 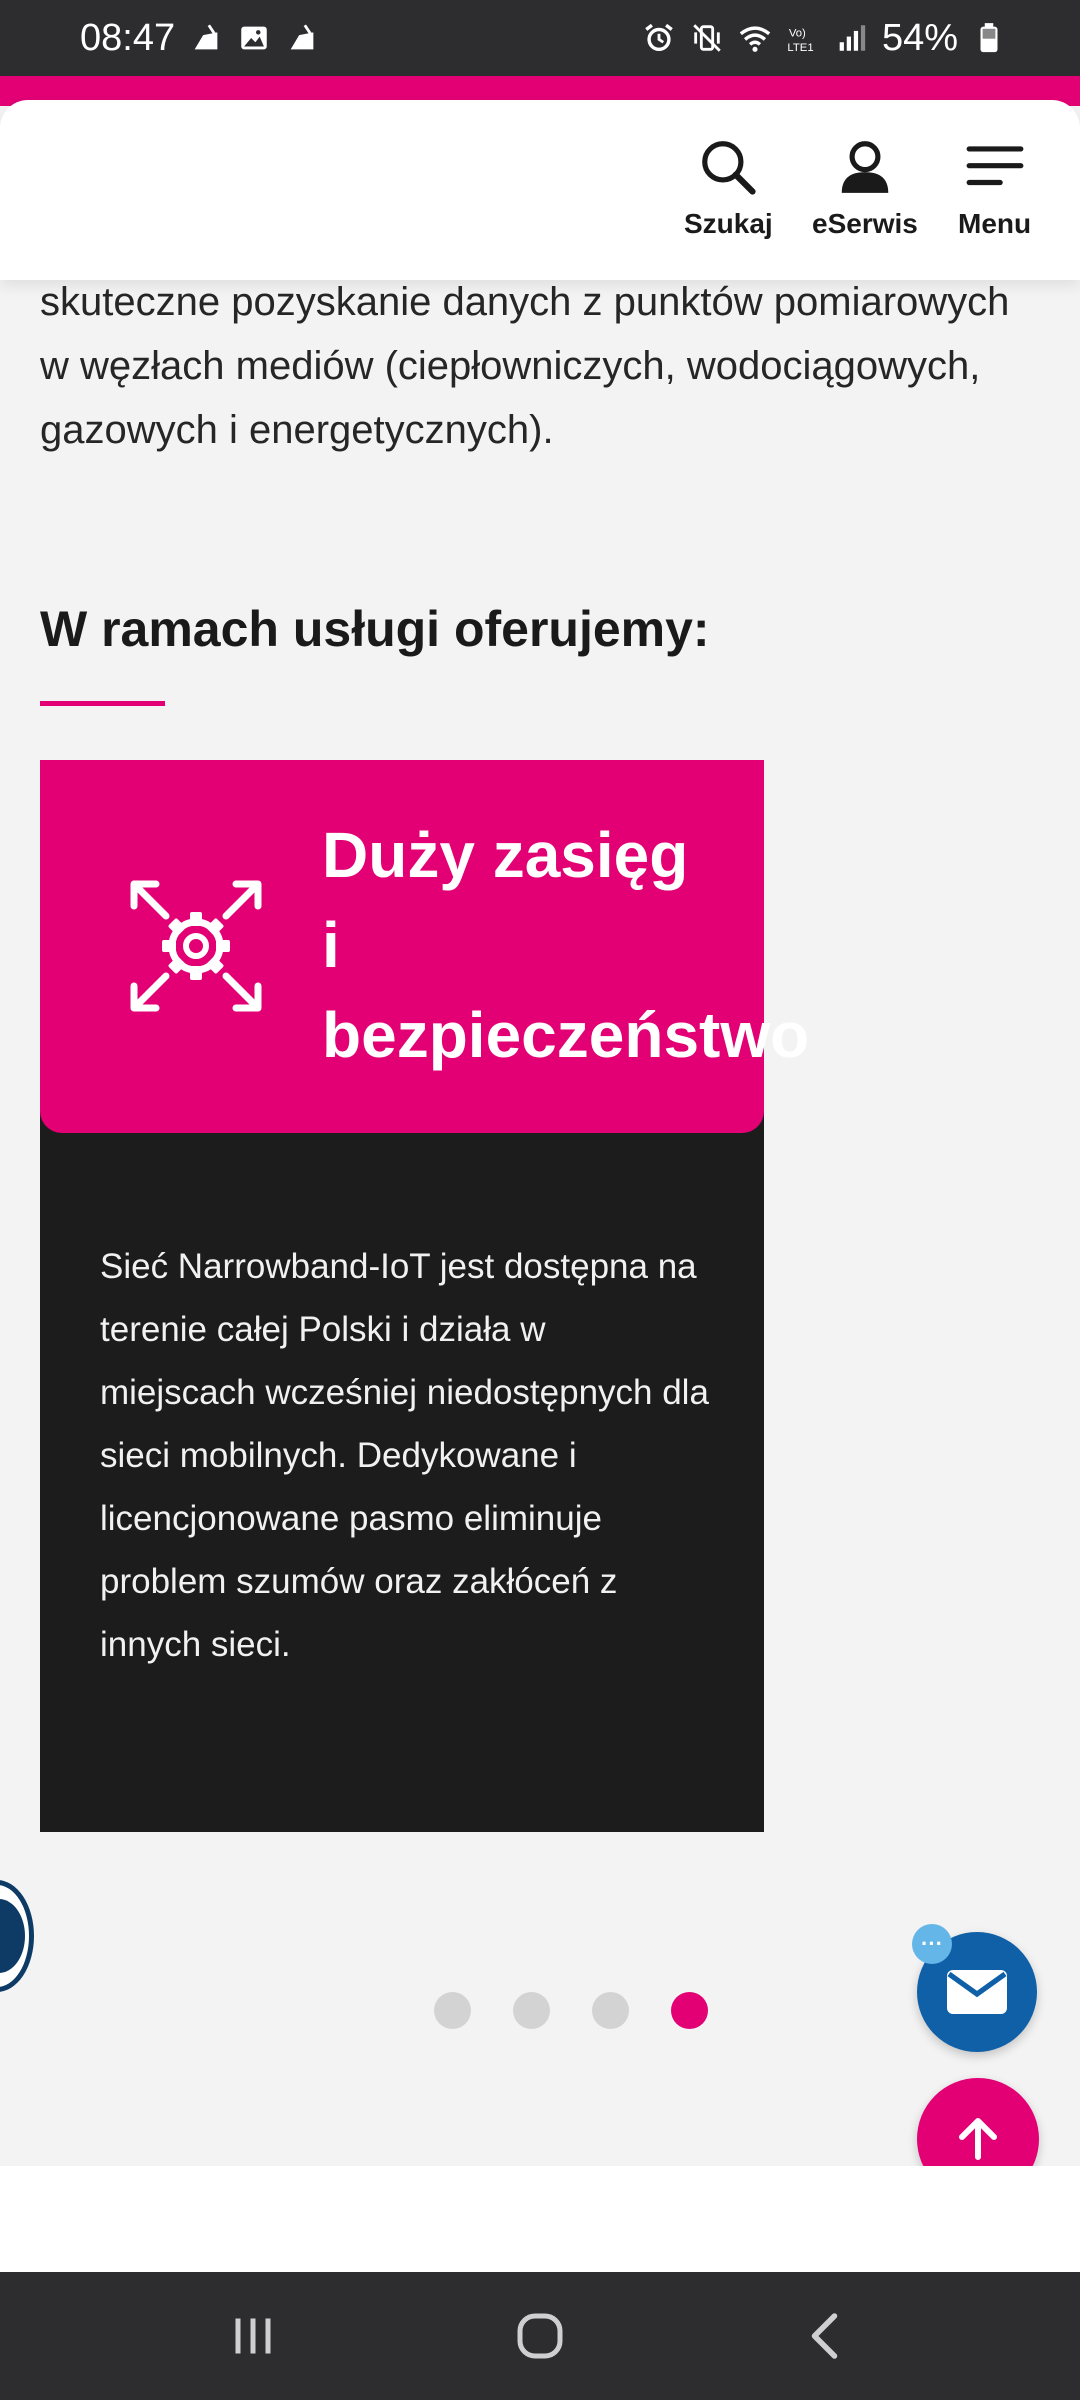 What do you see at coordinates (919, 37) in the screenshot?
I see `battery-percent: 54%` at bounding box center [919, 37].